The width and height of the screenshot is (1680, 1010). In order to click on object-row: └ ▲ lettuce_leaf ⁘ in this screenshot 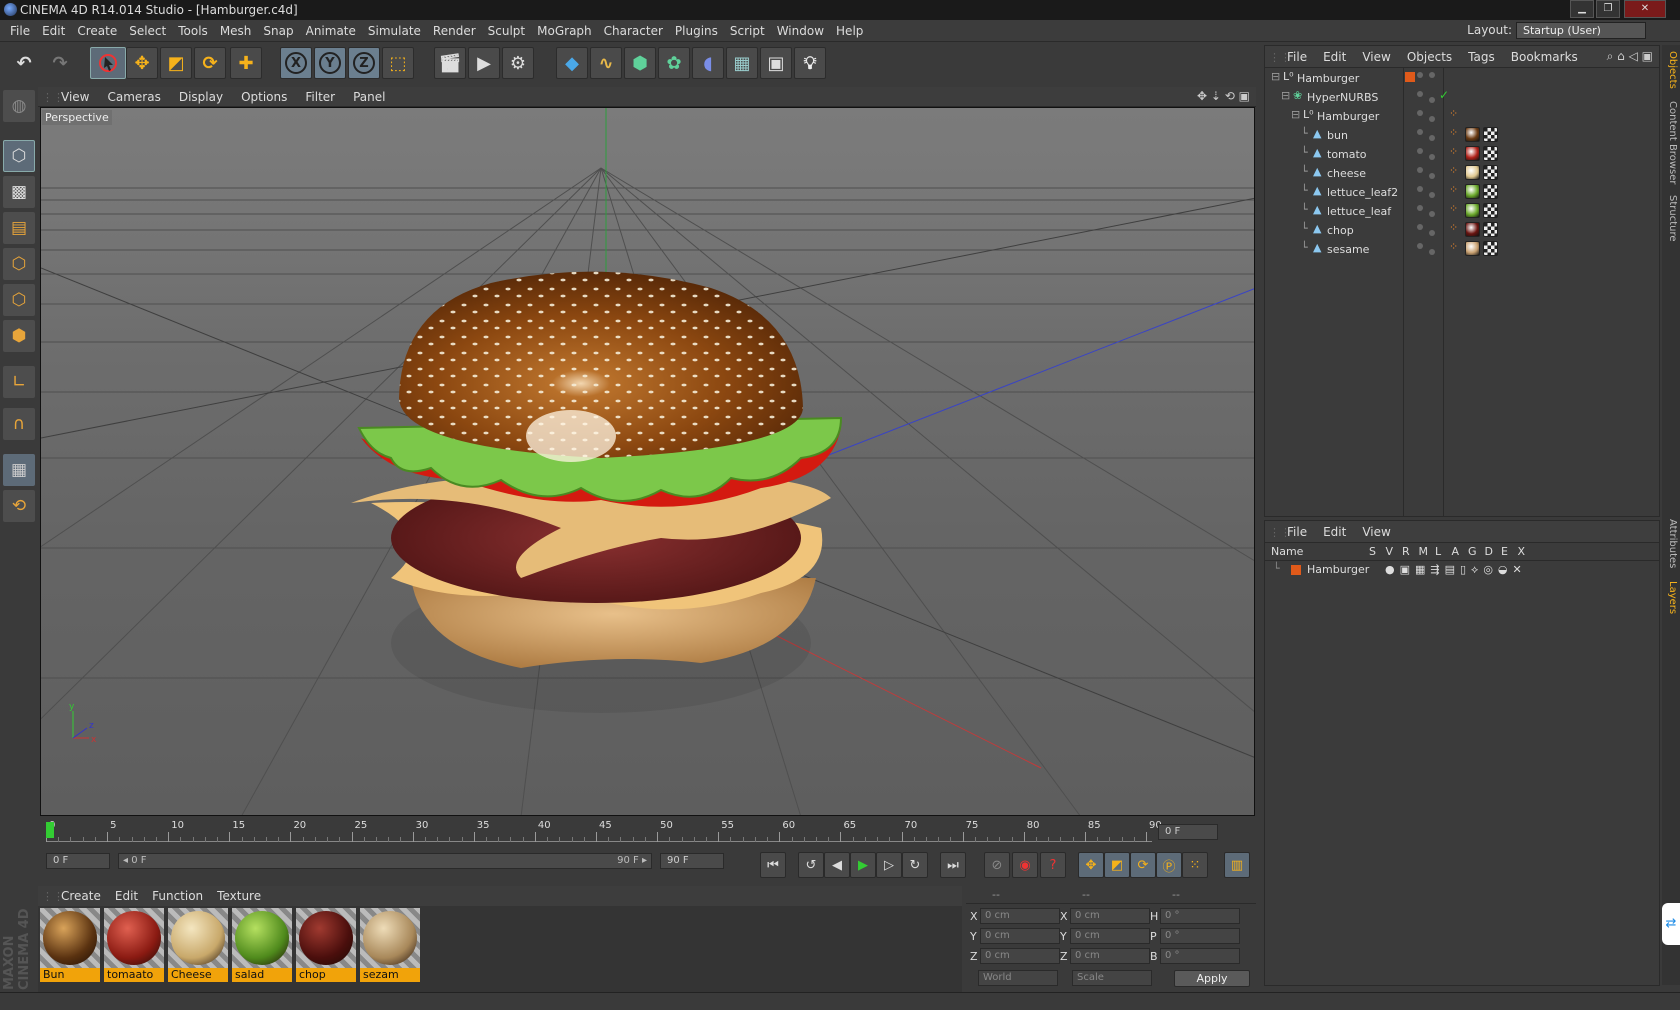, I will do `click(1462, 211)`.